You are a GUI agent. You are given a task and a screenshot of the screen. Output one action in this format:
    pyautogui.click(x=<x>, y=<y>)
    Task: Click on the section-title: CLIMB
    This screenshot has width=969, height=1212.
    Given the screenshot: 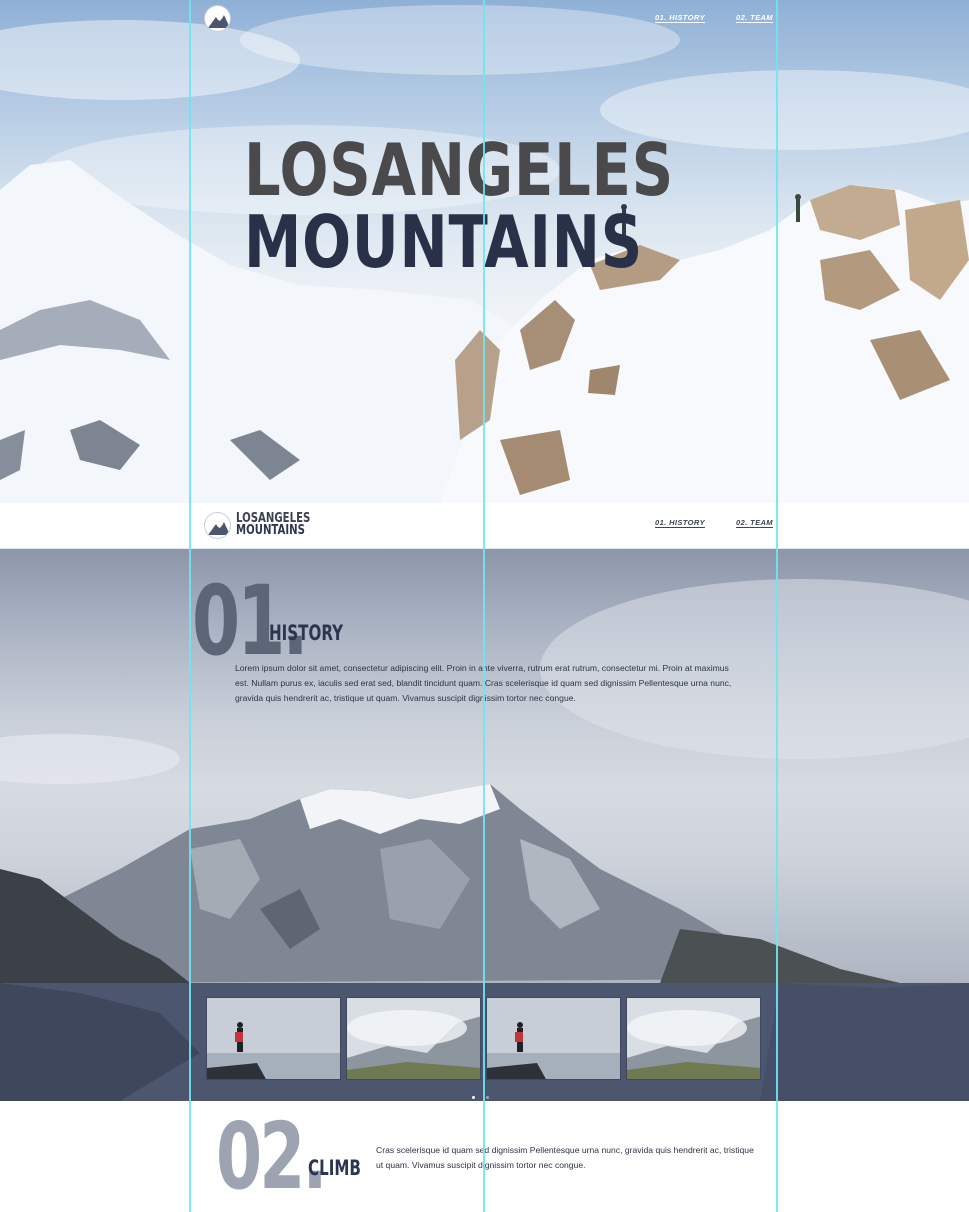 What is the action you would take?
    pyautogui.click(x=334, y=1168)
    